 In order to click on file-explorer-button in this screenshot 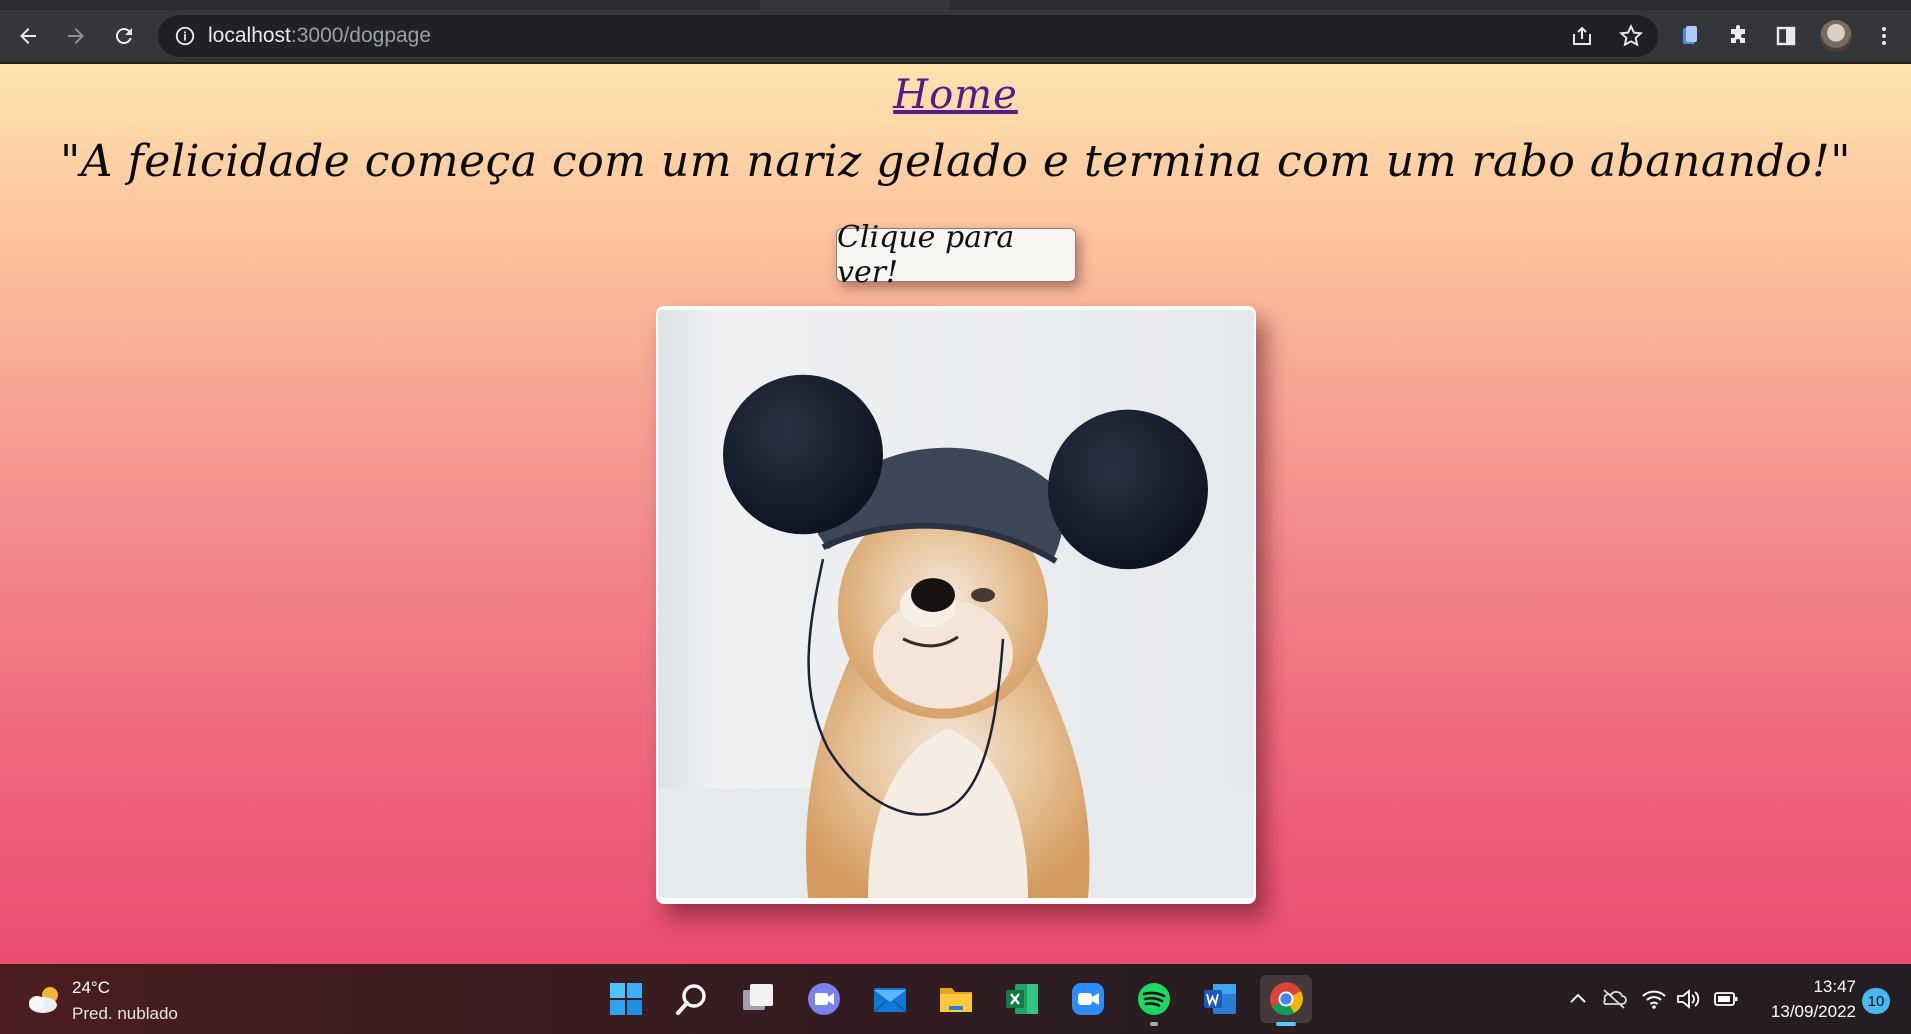, I will do `click(956, 999)`.